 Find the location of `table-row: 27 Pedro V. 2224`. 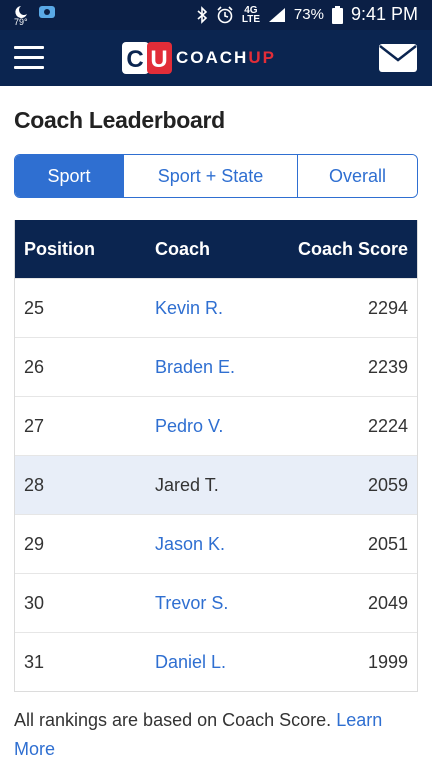

table-row: 27 Pedro V. 2224 is located at coordinates (216, 425).